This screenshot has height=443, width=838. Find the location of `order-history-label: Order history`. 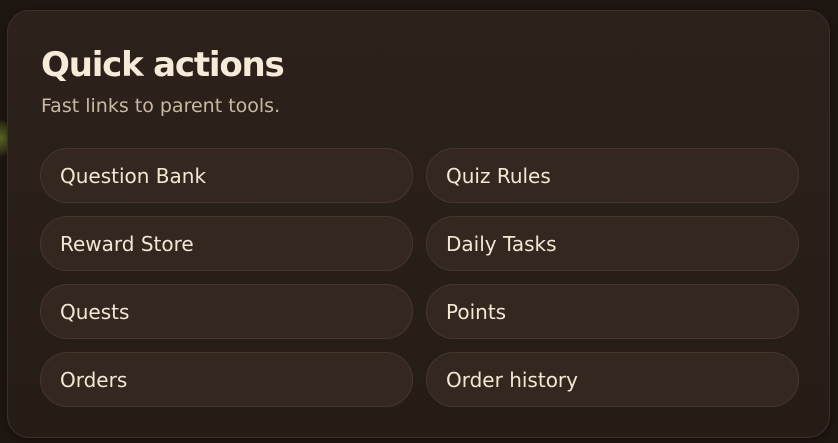

order-history-label: Order history is located at coordinates (512, 379).